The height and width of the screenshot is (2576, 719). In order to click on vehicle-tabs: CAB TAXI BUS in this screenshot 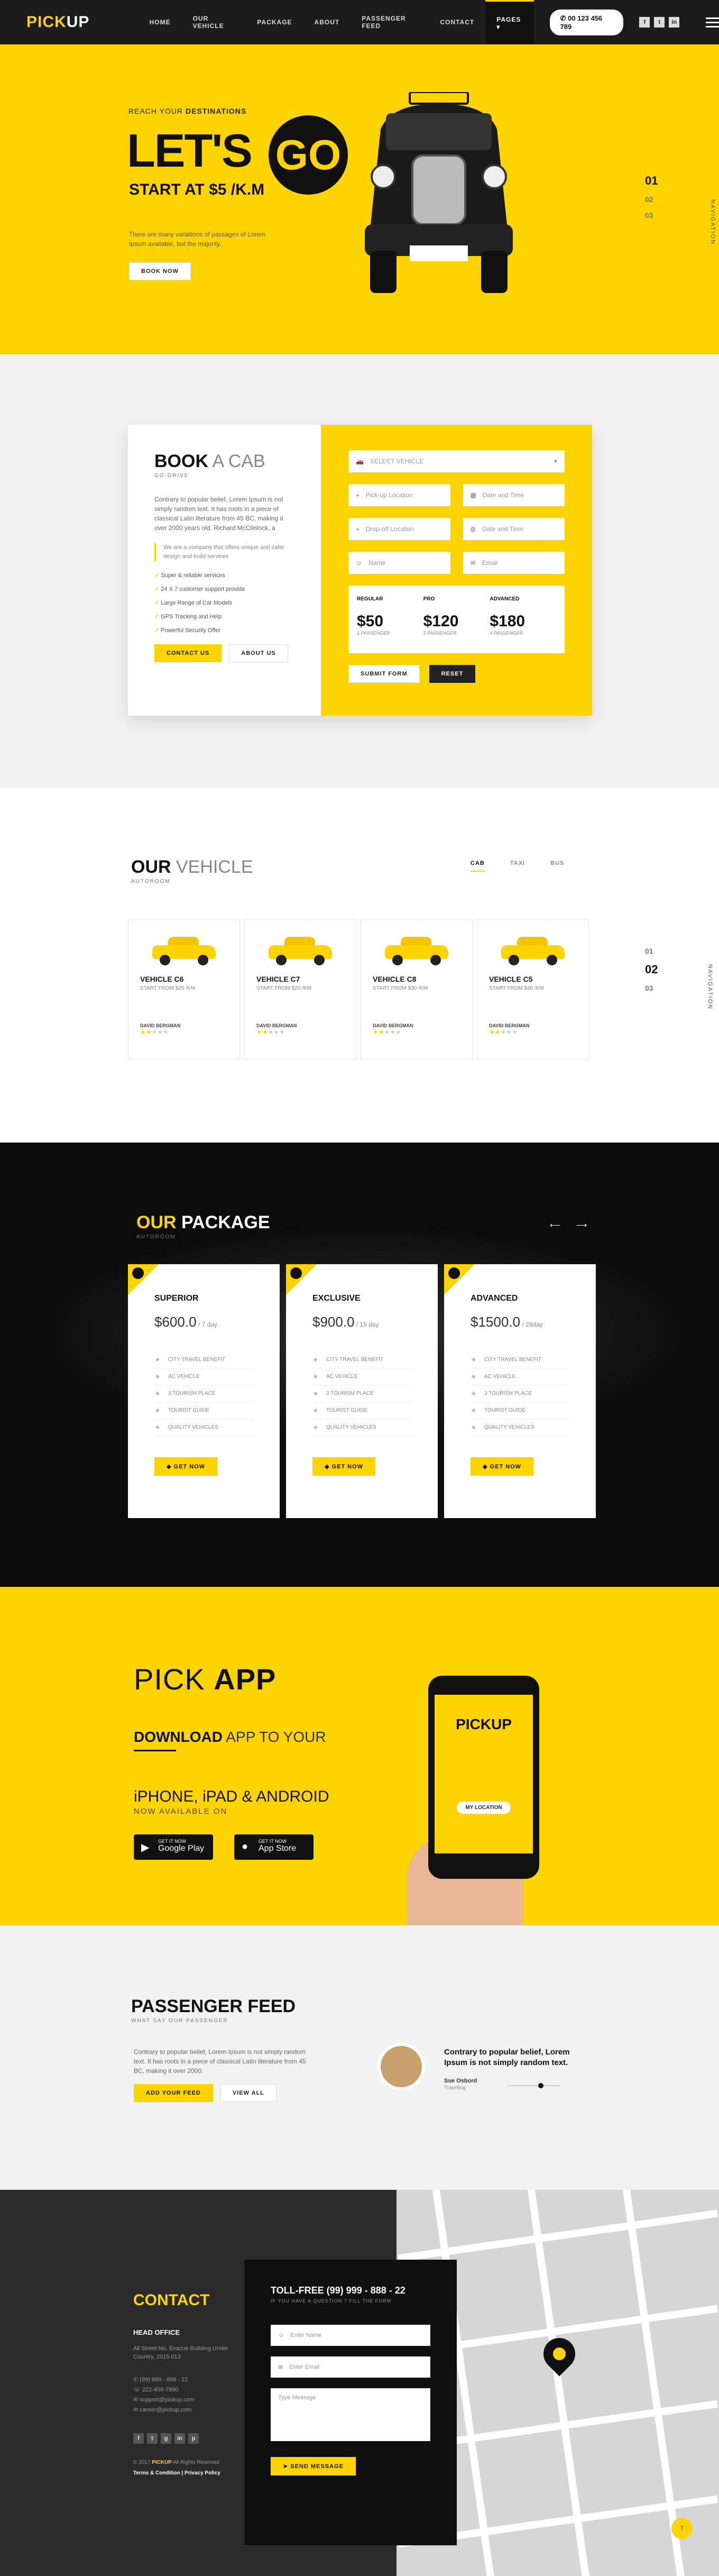, I will do `click(517, 866)`.